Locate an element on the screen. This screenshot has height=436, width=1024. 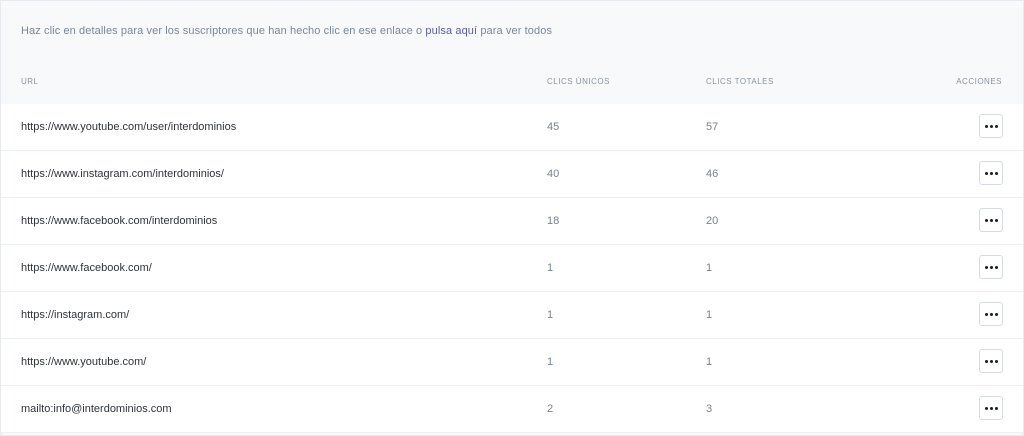
url-cell: https://www.instagram.com/interdominios/ is located at coordinates (122, 174).